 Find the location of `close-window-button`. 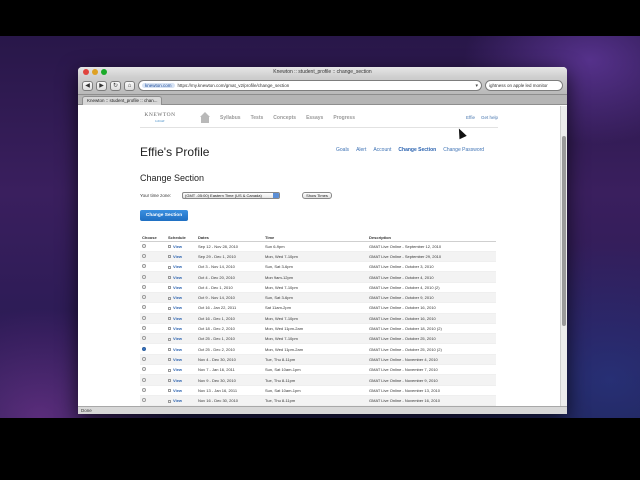

close-window-button is located at coordinates (86, 72).